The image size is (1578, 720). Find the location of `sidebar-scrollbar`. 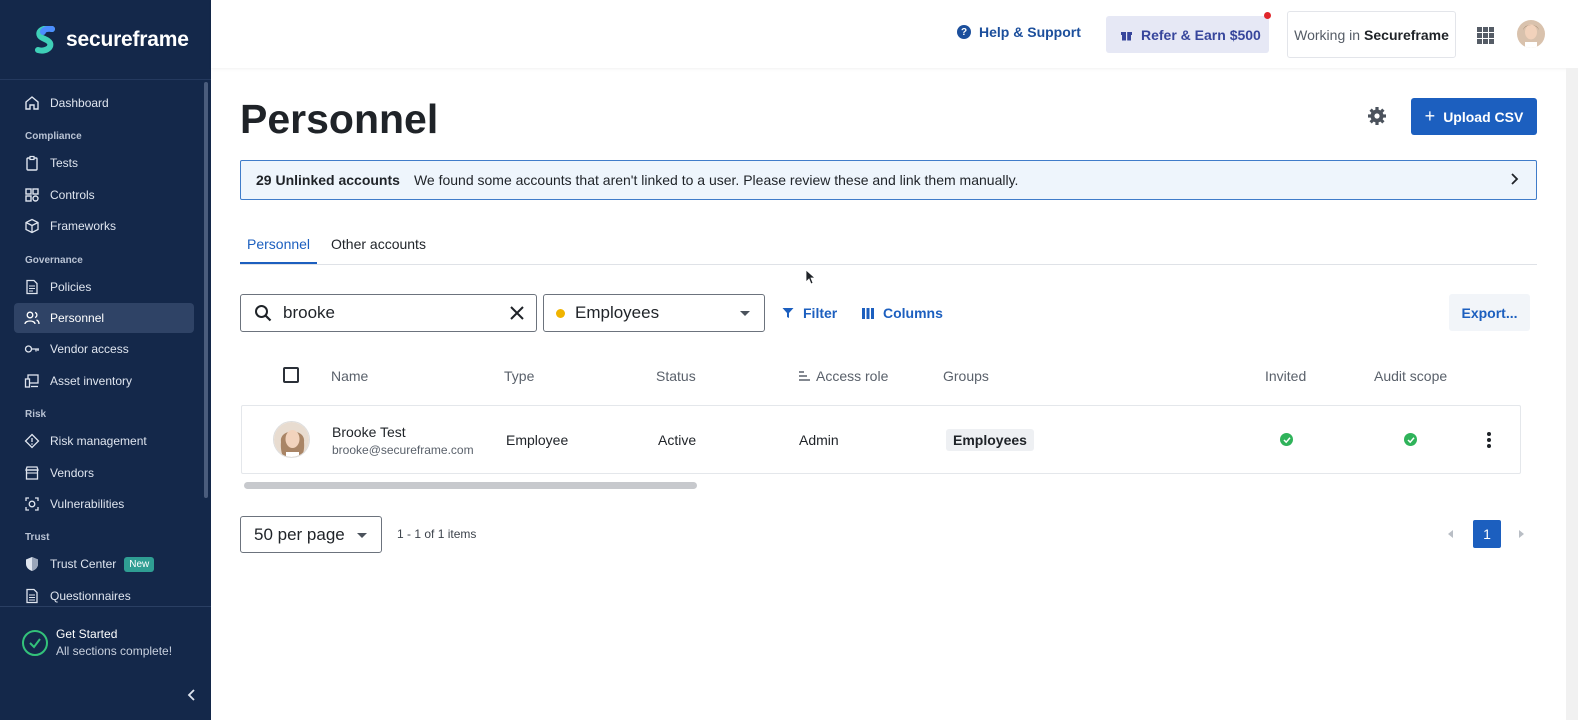

sidebar-scrollbar is located at coordinates (206, 290).